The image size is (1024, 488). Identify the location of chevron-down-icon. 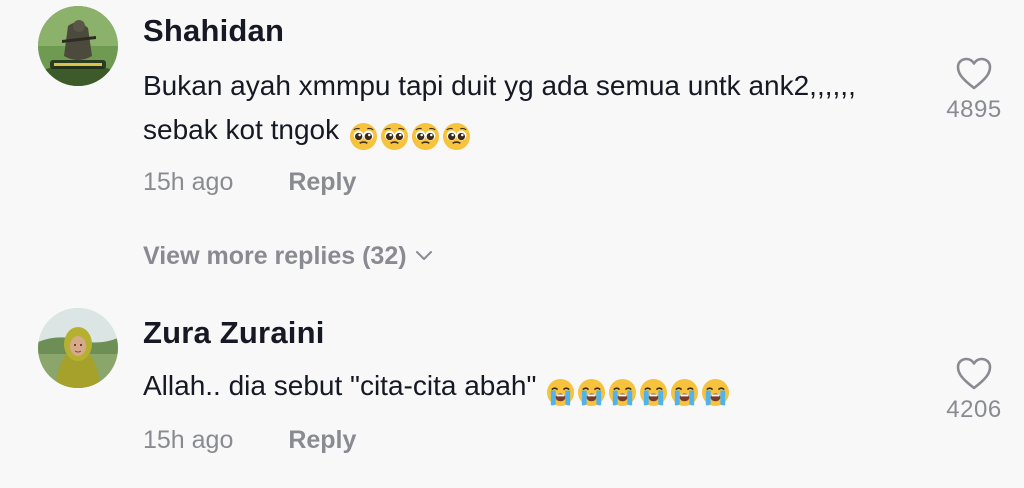
(424, 254).